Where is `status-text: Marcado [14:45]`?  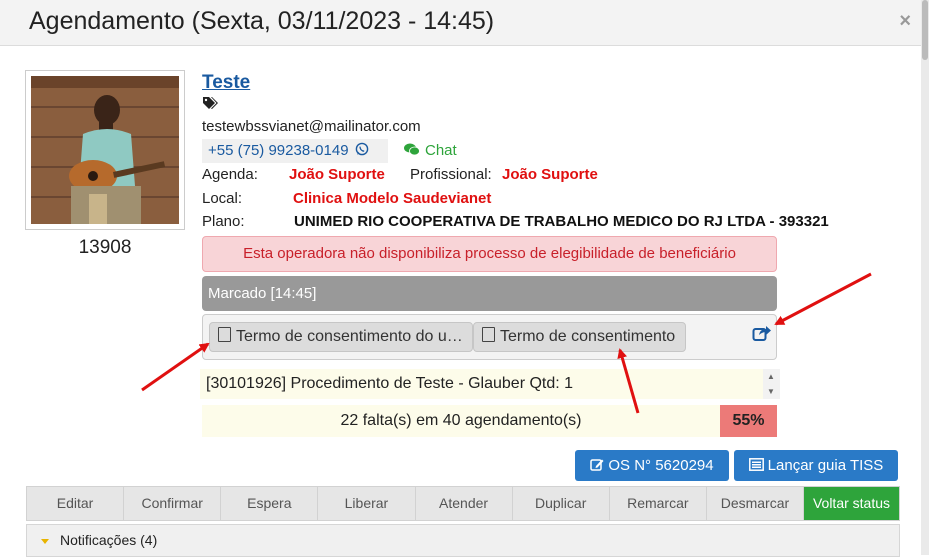
status-text: Marcado [14:45] is located at coordinates (262, 293).